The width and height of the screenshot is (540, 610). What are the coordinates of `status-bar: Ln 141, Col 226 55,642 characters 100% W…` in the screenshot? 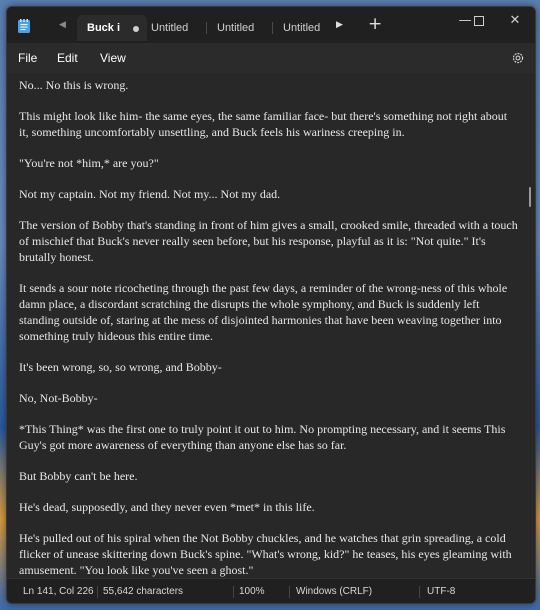 It's located at (271, 590).